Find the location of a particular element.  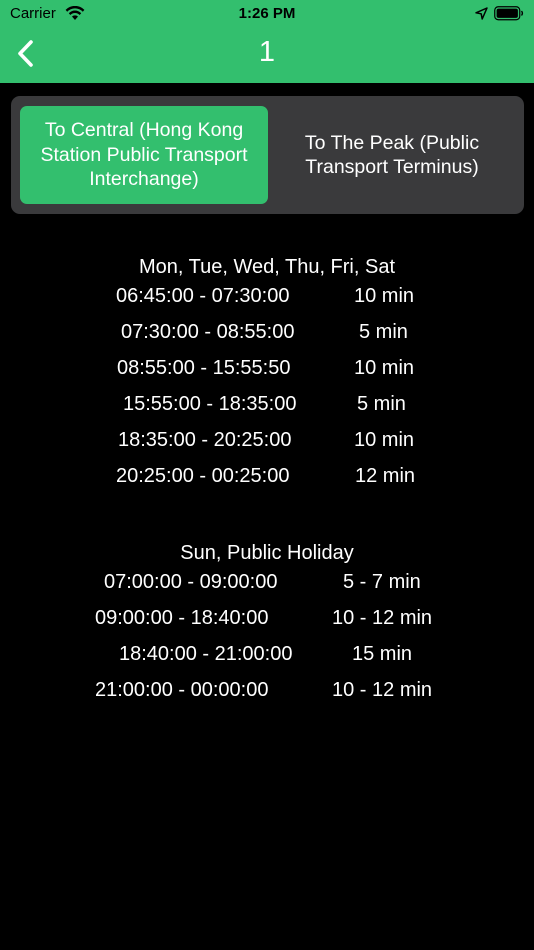

status-bar: Carrier 1:26 PM is located at coordinates (267, 14).